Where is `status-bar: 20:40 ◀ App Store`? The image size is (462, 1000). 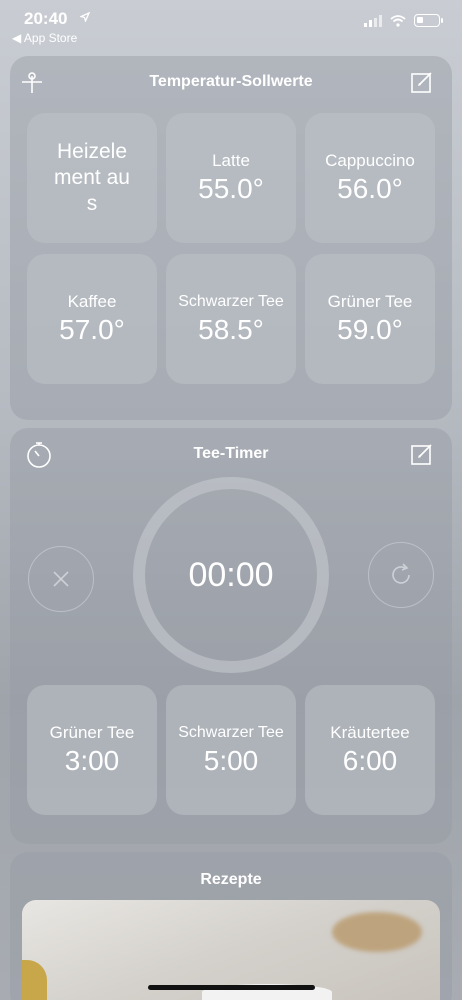 status-bar: 20:40 ◀ App Store is located at coordinates (231, 25).